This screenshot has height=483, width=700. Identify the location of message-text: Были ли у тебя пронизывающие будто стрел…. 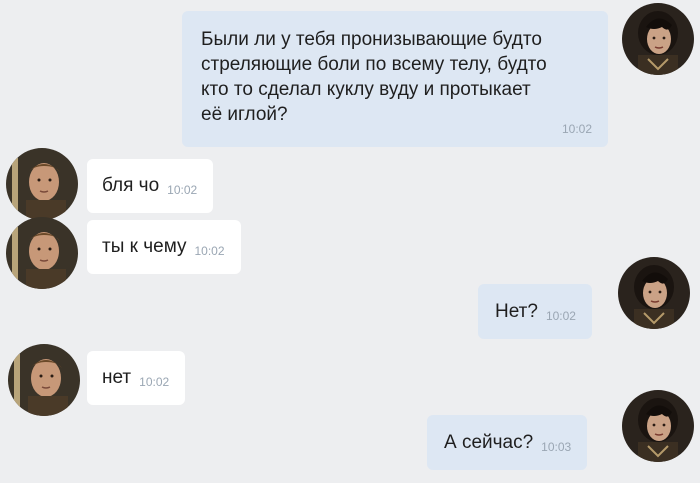
(374, 77).